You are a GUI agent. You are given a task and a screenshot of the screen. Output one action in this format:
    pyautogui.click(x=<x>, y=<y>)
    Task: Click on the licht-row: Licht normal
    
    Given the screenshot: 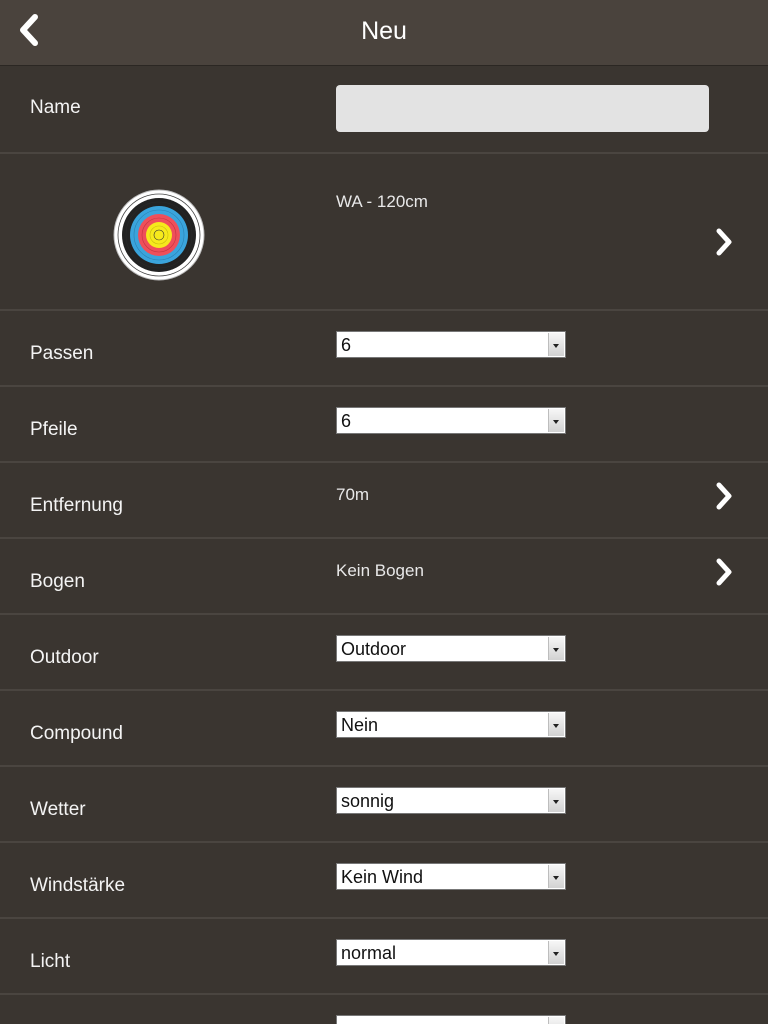 What is the action you would take?
    pyautogui.click(x=384, y=957)
    